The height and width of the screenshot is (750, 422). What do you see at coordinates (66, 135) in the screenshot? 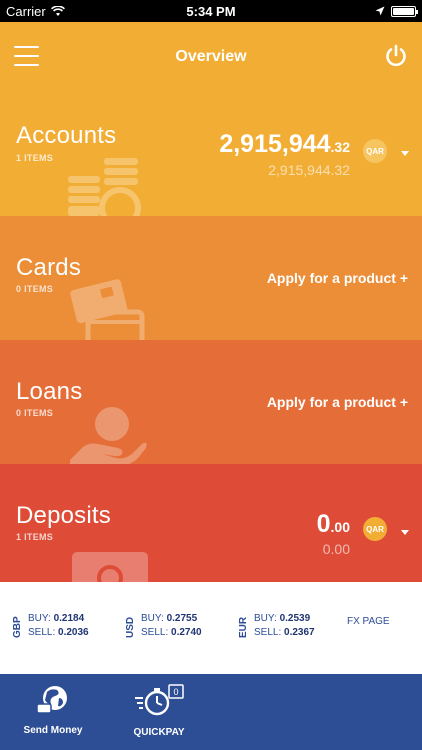
I see `accounts-title: Accounts` at bounding box center [66, 135].